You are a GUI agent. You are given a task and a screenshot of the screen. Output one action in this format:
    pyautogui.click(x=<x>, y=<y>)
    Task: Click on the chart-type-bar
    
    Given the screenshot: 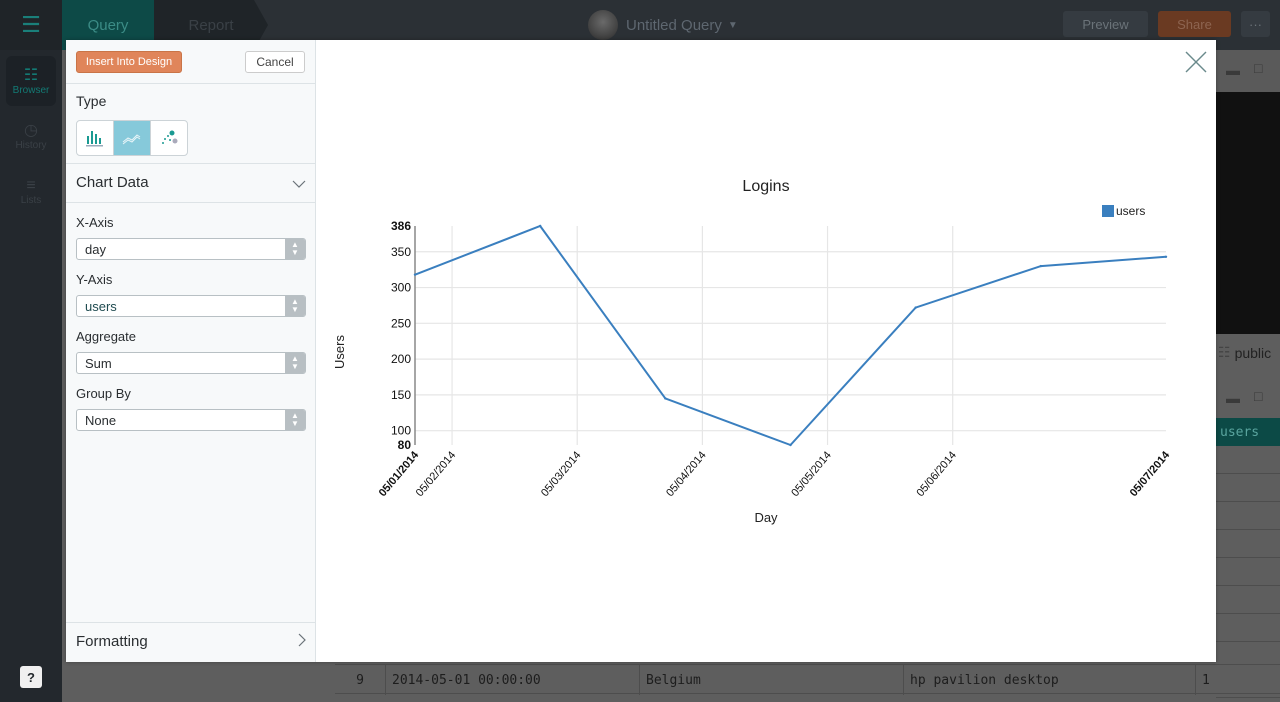 What is the action you would take?
    pyautogui.click(x=95, y=138)
    